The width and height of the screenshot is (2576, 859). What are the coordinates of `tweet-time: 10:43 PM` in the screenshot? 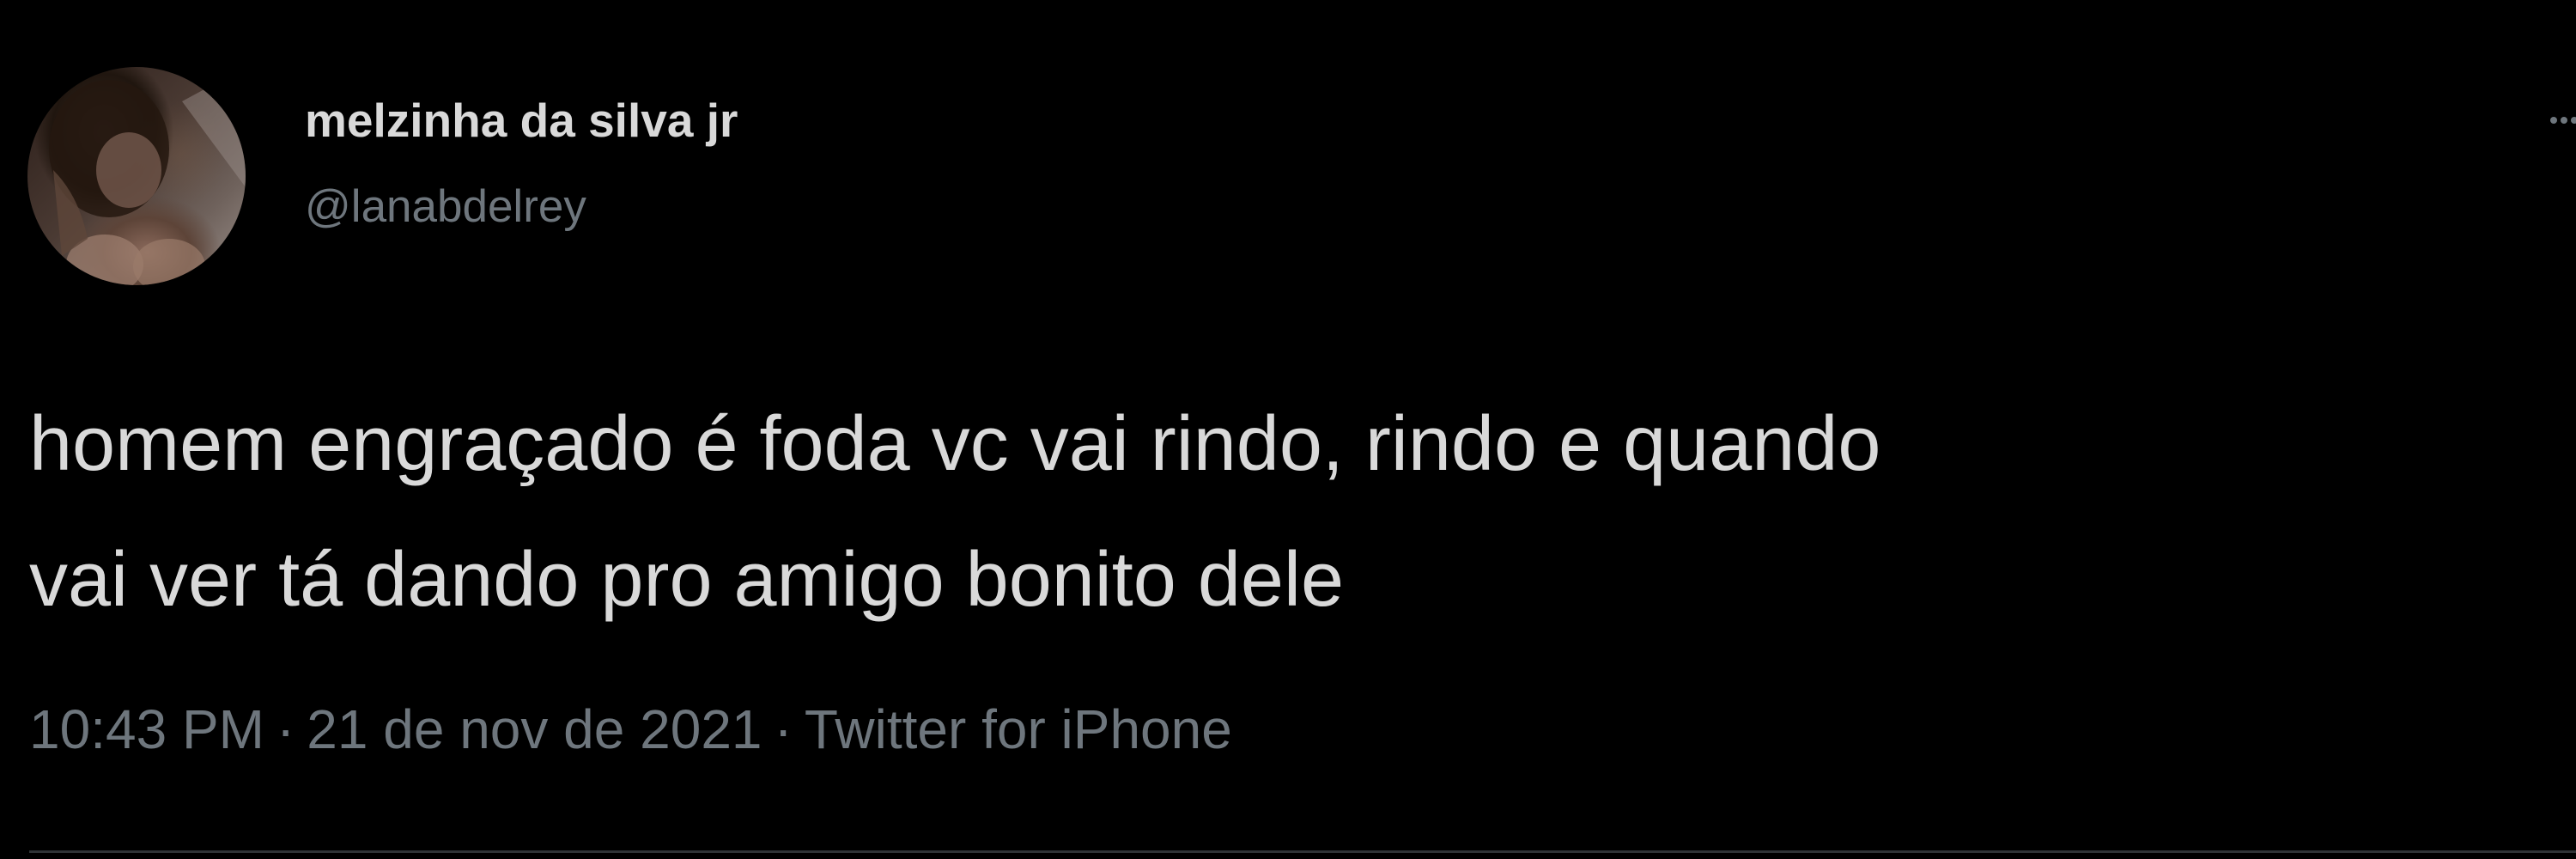 It's located at (146, 729).